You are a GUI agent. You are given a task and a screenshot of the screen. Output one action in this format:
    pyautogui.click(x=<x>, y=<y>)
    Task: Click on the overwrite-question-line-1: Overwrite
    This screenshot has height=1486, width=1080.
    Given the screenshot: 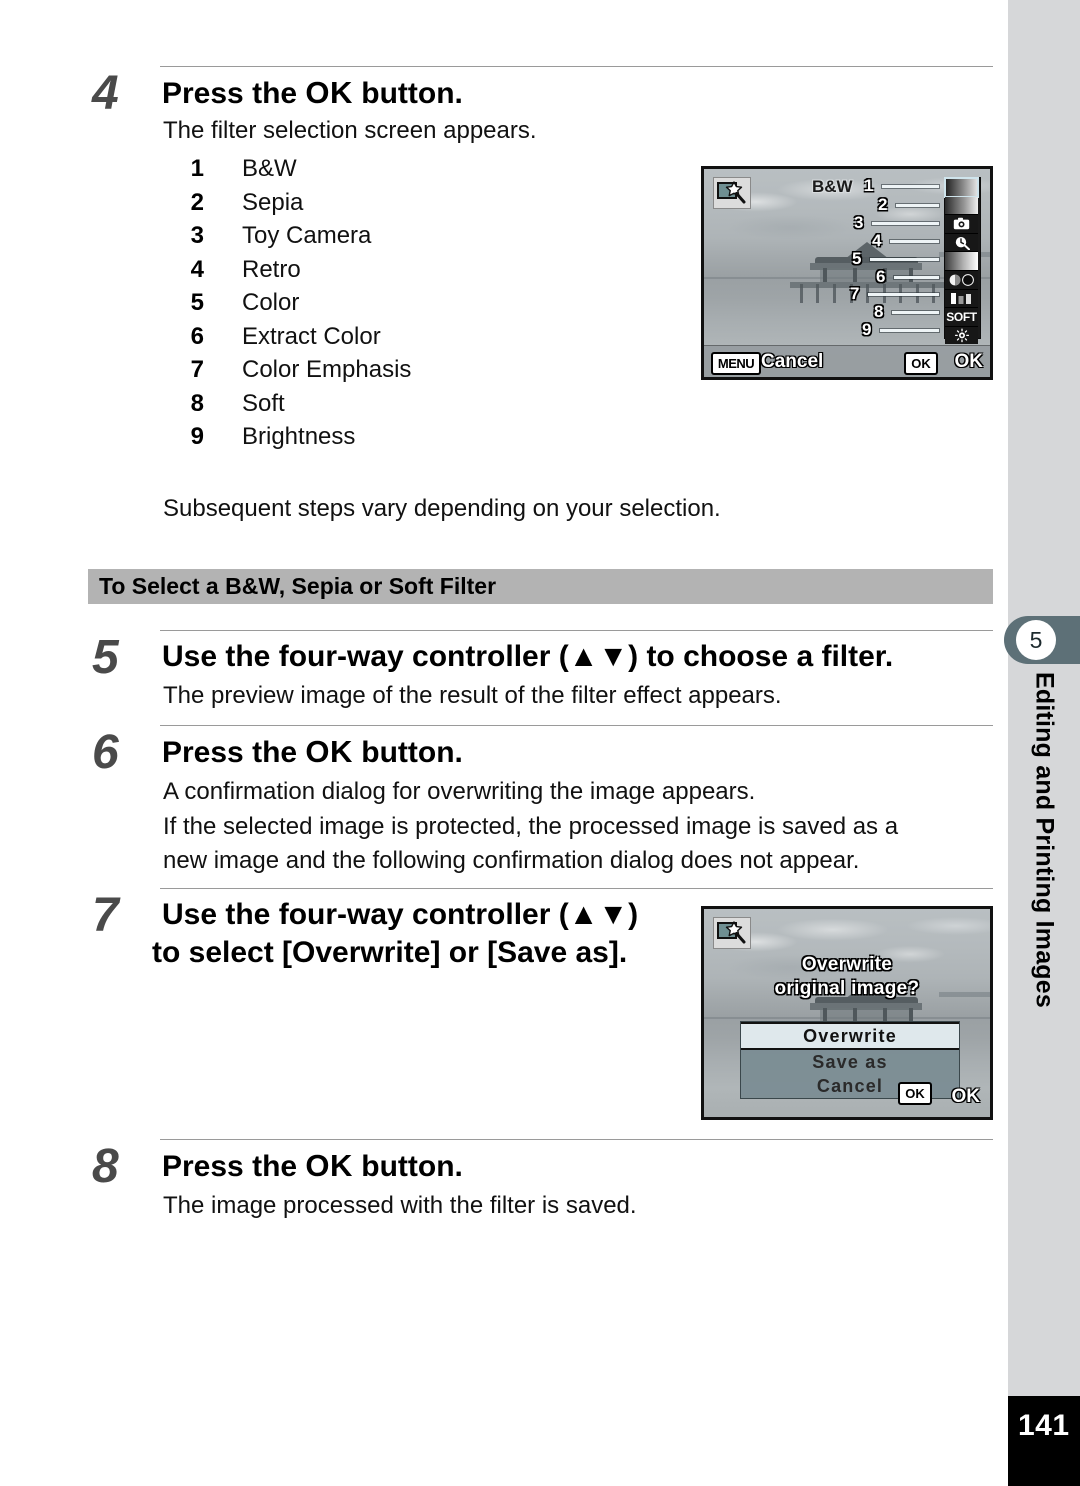 What is the action you would take?
    pyautogui.click(x=847, y=964)
    